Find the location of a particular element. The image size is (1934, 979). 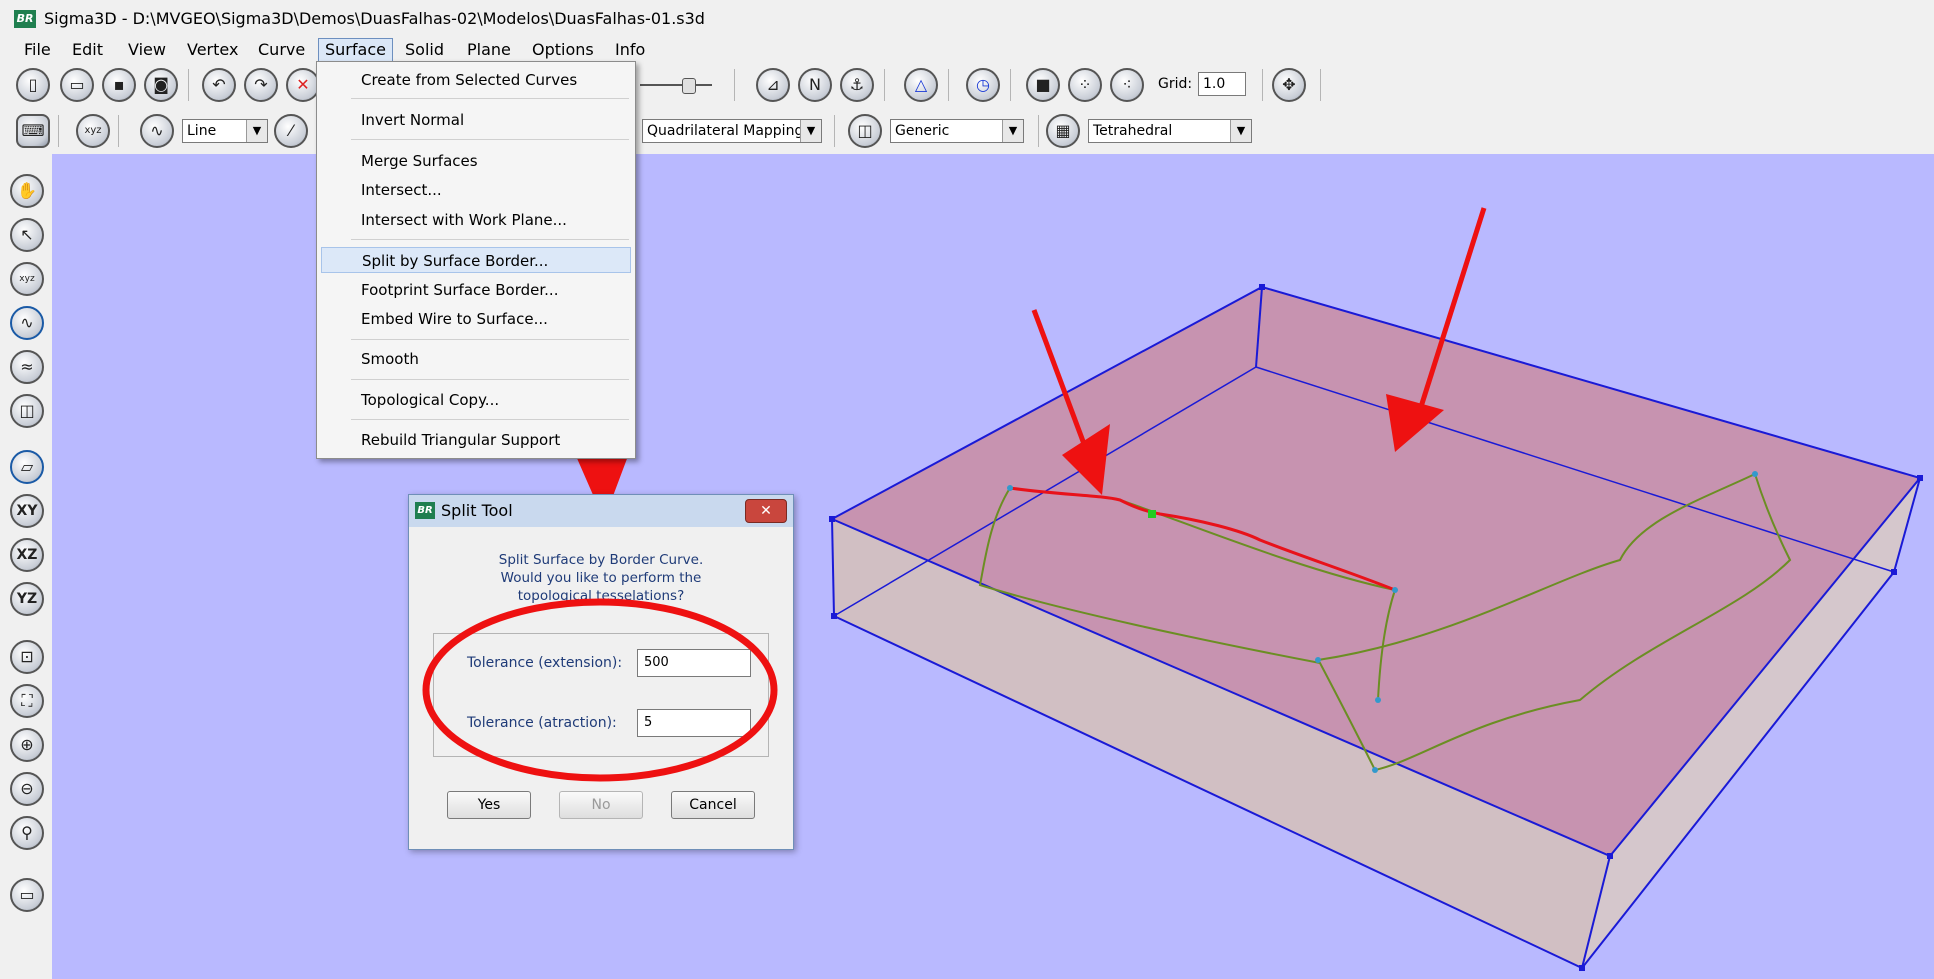

menu-item-rebuild-triangular-support: Rebuild Triangular Support is located at coordinates (476, 440).